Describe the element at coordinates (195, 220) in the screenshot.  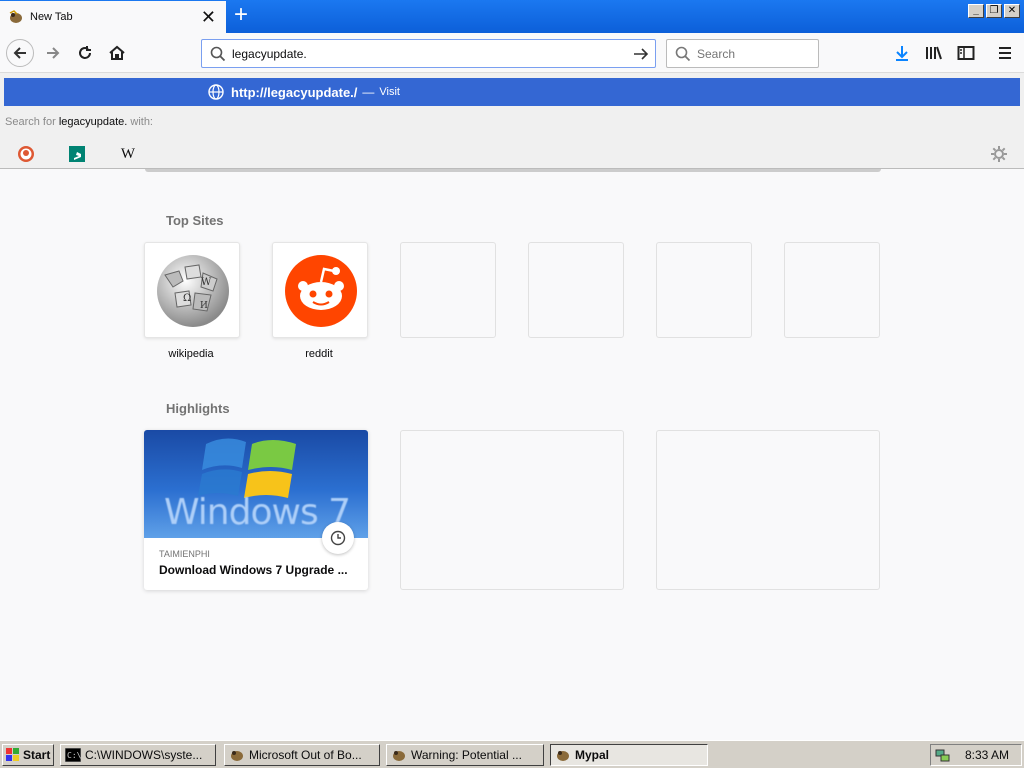
I see `top-sites-heading: Top Sites` at that location.